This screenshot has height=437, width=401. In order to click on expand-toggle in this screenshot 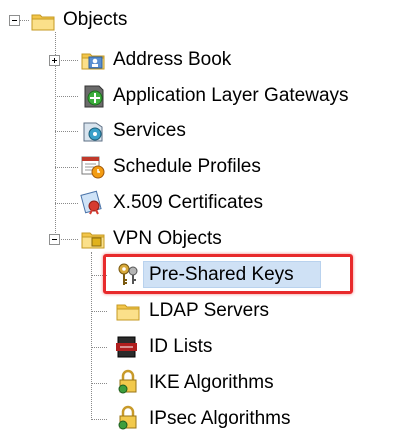, I will do `click(54, 60)`.